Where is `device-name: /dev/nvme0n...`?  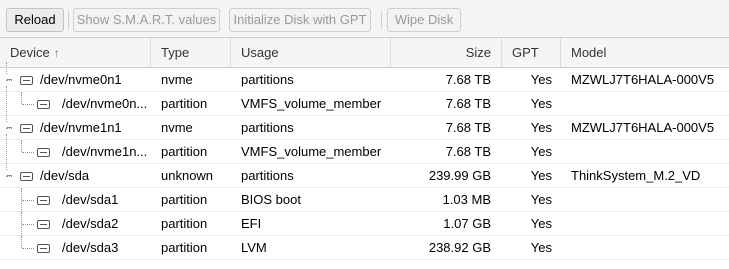 device-name: /dev/nvme0n... is located at coordinates (105, 103).